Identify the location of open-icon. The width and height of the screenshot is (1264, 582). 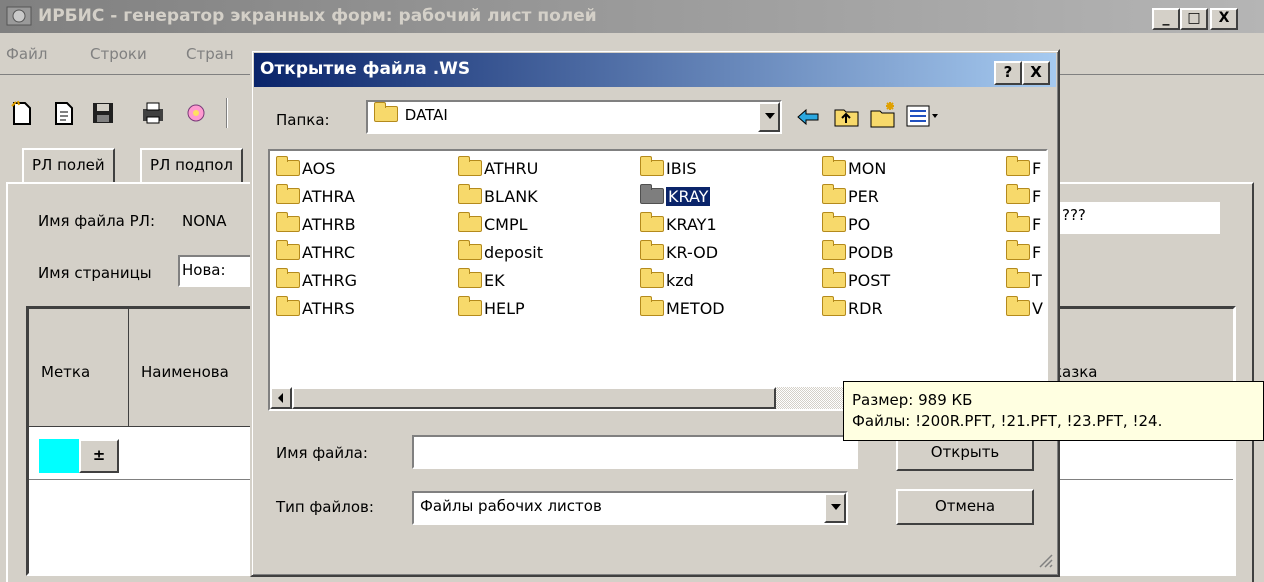
(64, 113).